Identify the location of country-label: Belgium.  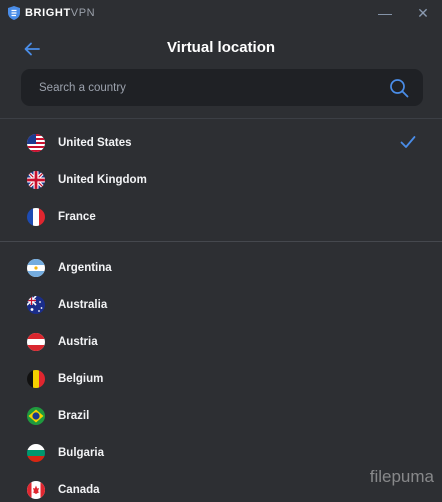
(81, 378).